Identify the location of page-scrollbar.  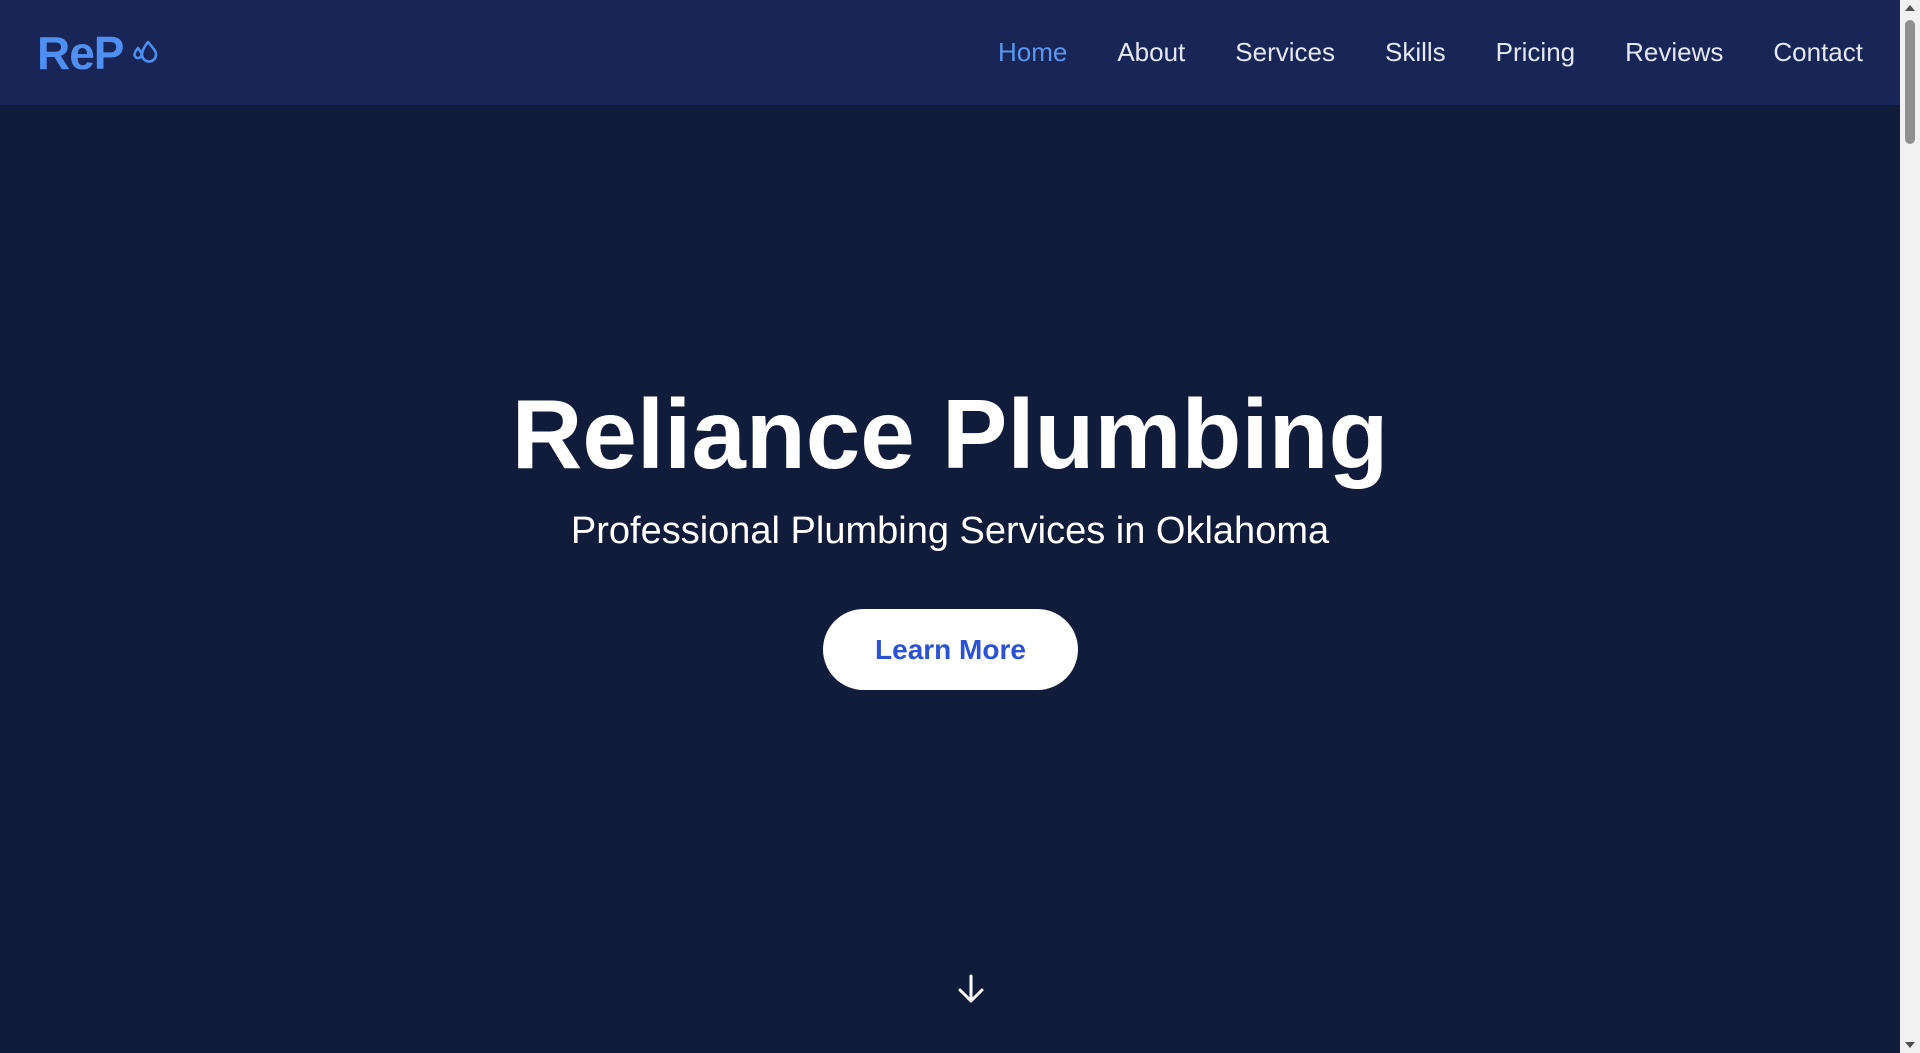
(1910, 526).